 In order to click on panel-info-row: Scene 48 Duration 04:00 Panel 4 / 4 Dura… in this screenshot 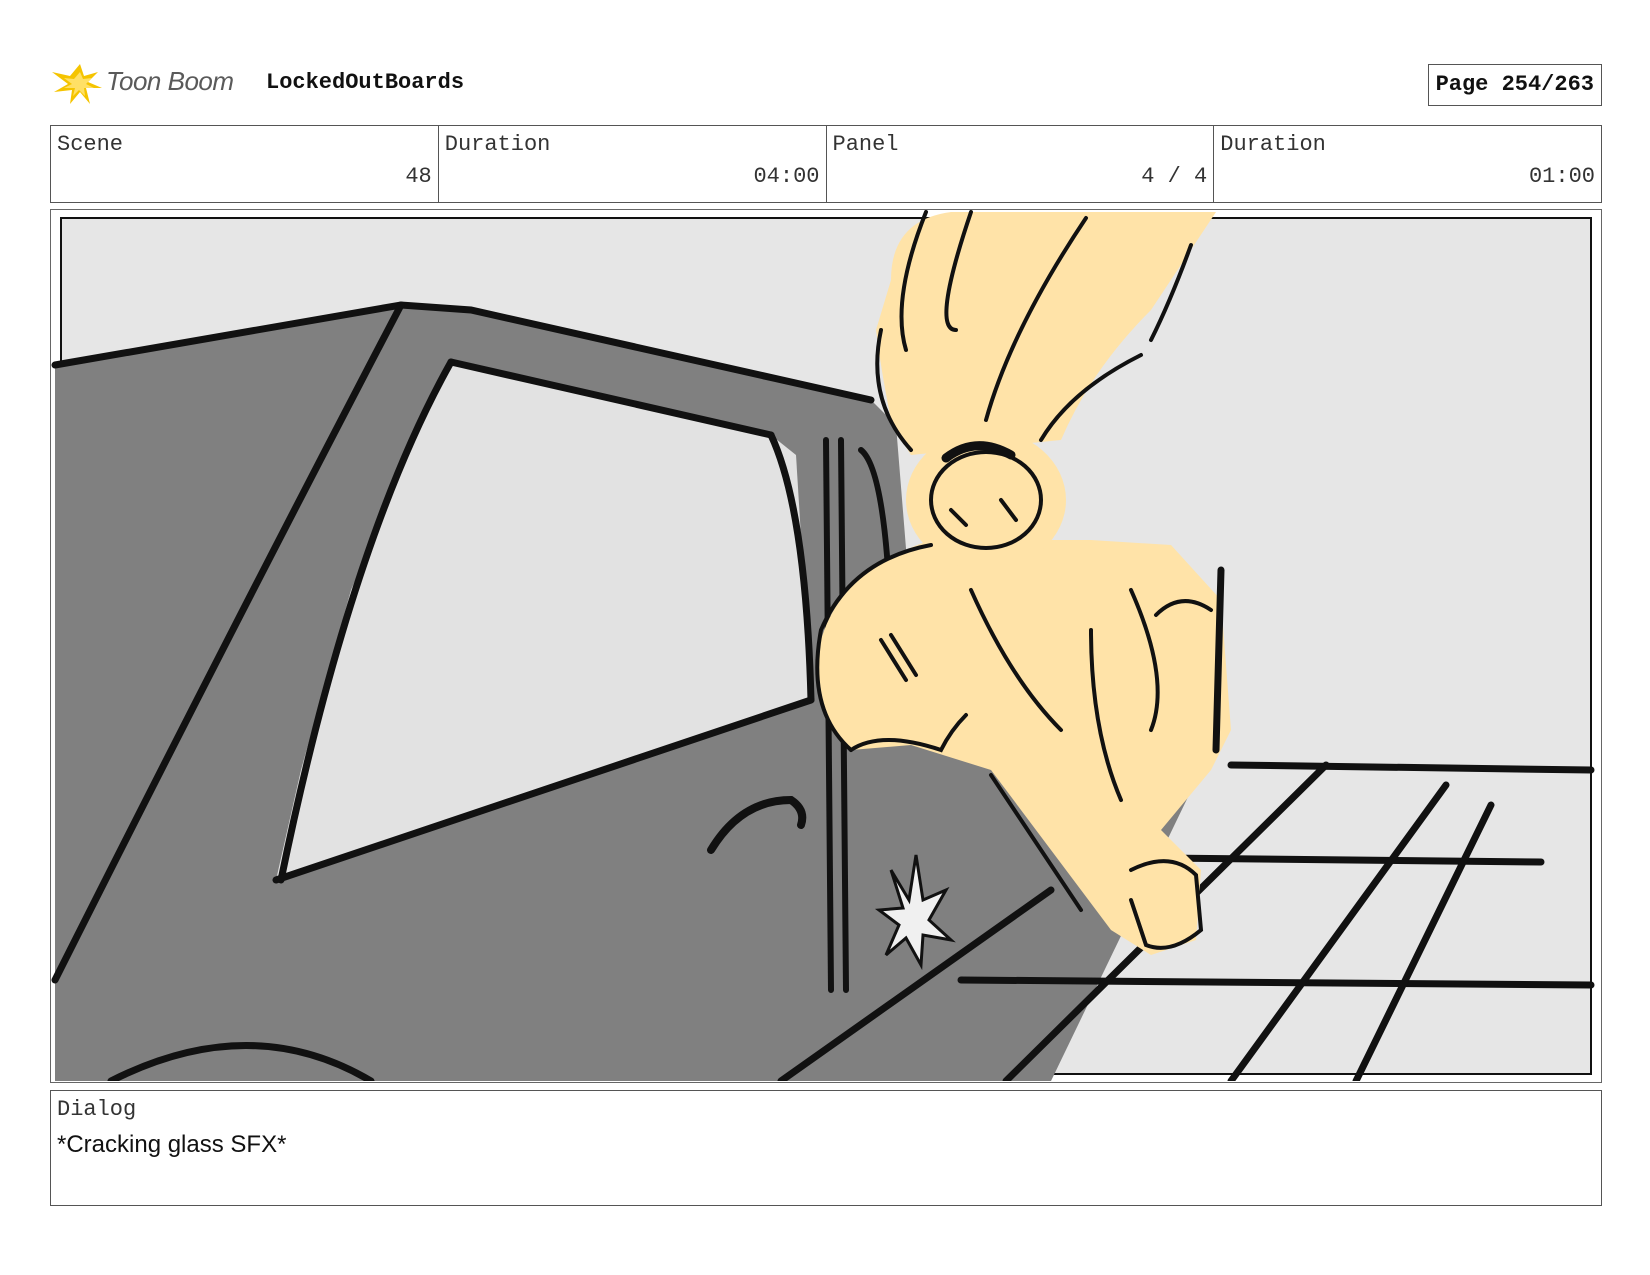, I will do `click(826, 164)`.